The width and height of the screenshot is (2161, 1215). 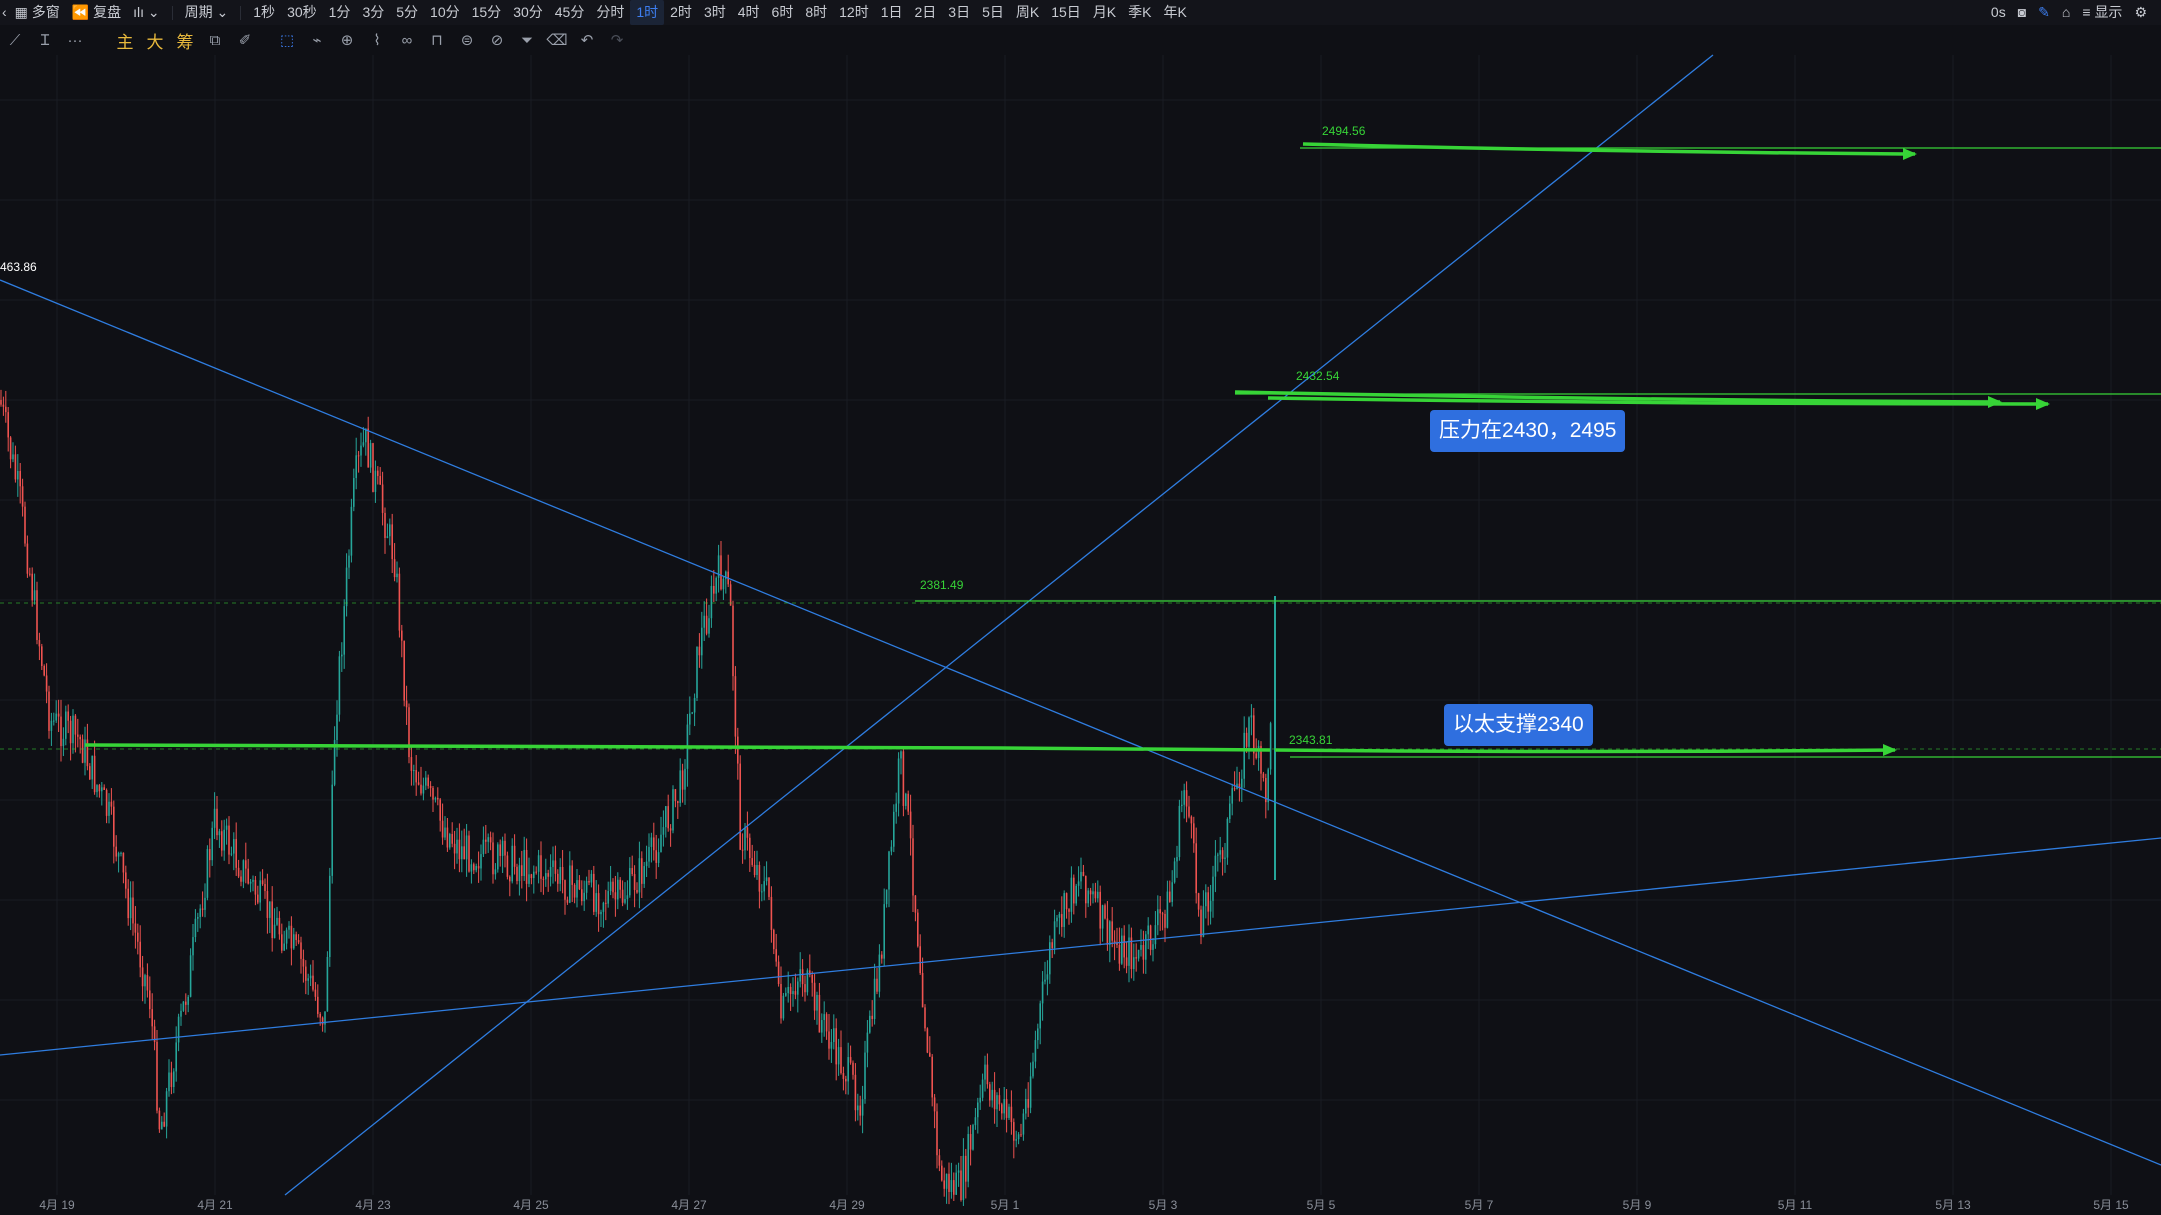 I want to click on support-annotation: 以太支撑2340, so click(x=1518, y=725).